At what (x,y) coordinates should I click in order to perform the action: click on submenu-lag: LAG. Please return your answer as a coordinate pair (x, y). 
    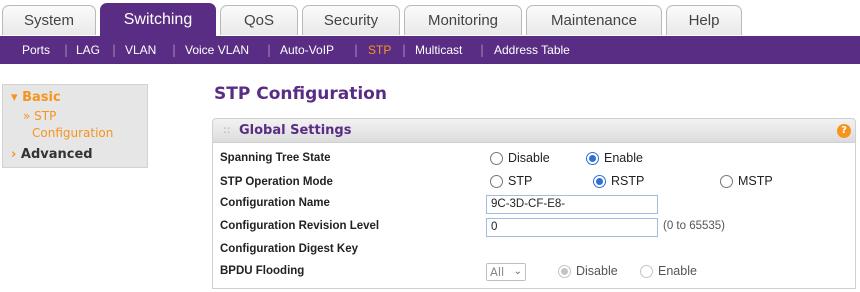
    Looking at the image, I should click on (88, 50).